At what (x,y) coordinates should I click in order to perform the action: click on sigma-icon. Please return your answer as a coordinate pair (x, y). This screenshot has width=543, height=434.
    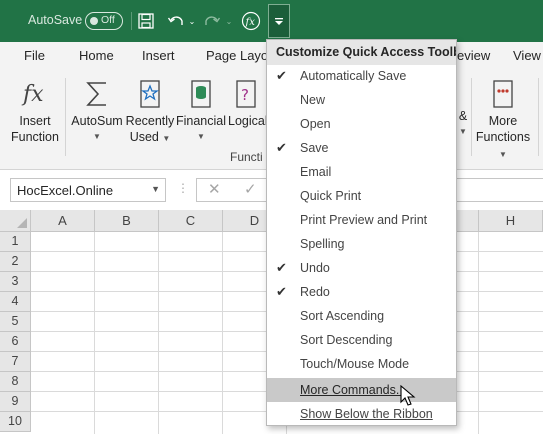
    Looking at the image, I should click on (97, 94).